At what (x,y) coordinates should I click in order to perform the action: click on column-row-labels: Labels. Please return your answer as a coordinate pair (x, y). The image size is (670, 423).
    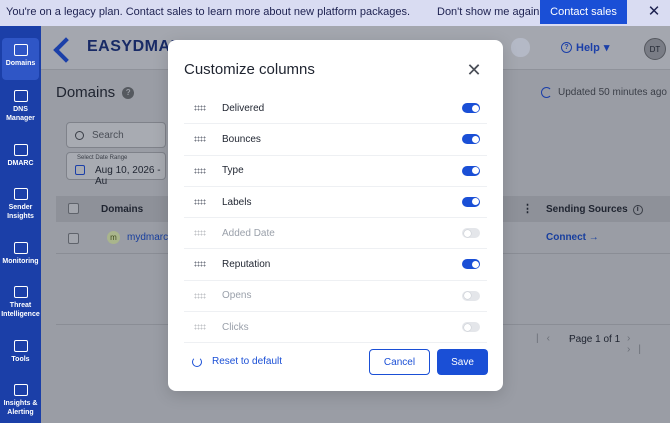
    Looking at the image, I should click on (335, 203).